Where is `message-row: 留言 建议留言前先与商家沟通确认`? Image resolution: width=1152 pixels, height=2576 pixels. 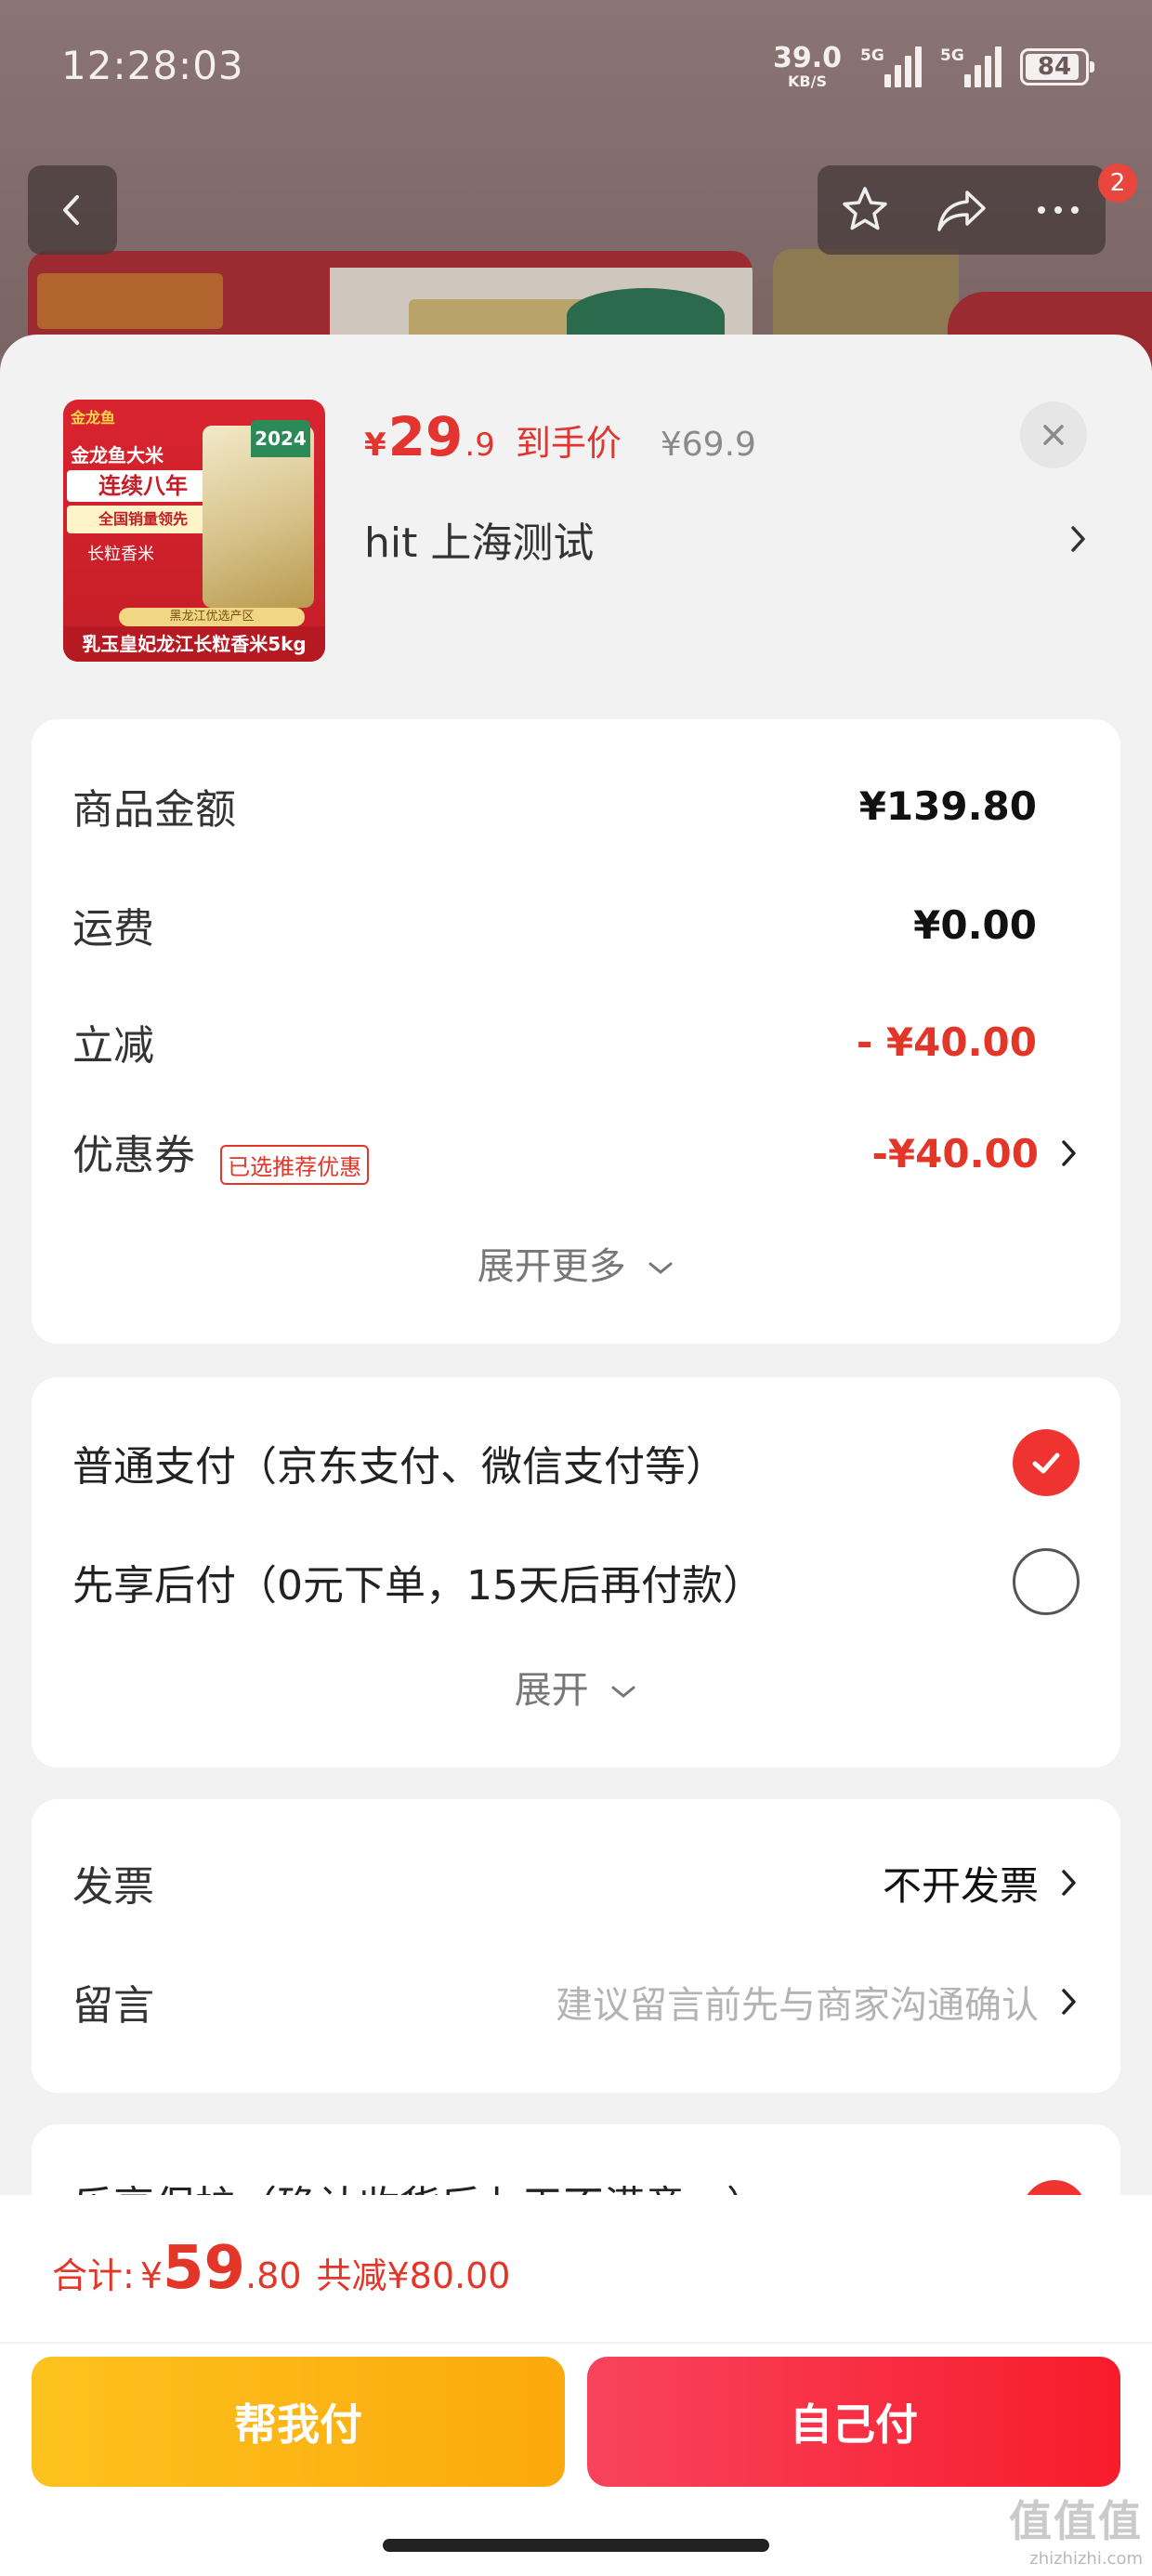
message-row: 留言 建议留言前先与商家沟通确认 is located at coordinates (576, 2001).